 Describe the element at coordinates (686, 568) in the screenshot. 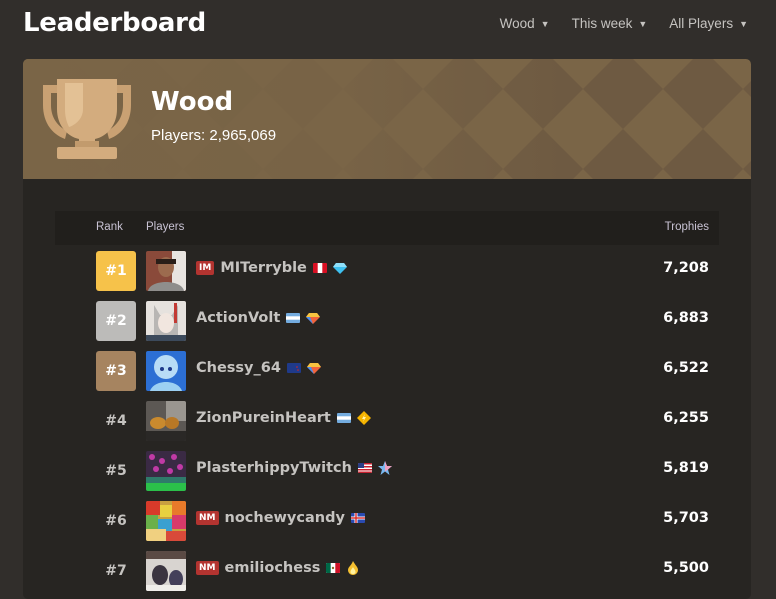

I see `trophy-count: 5,500` at that location.